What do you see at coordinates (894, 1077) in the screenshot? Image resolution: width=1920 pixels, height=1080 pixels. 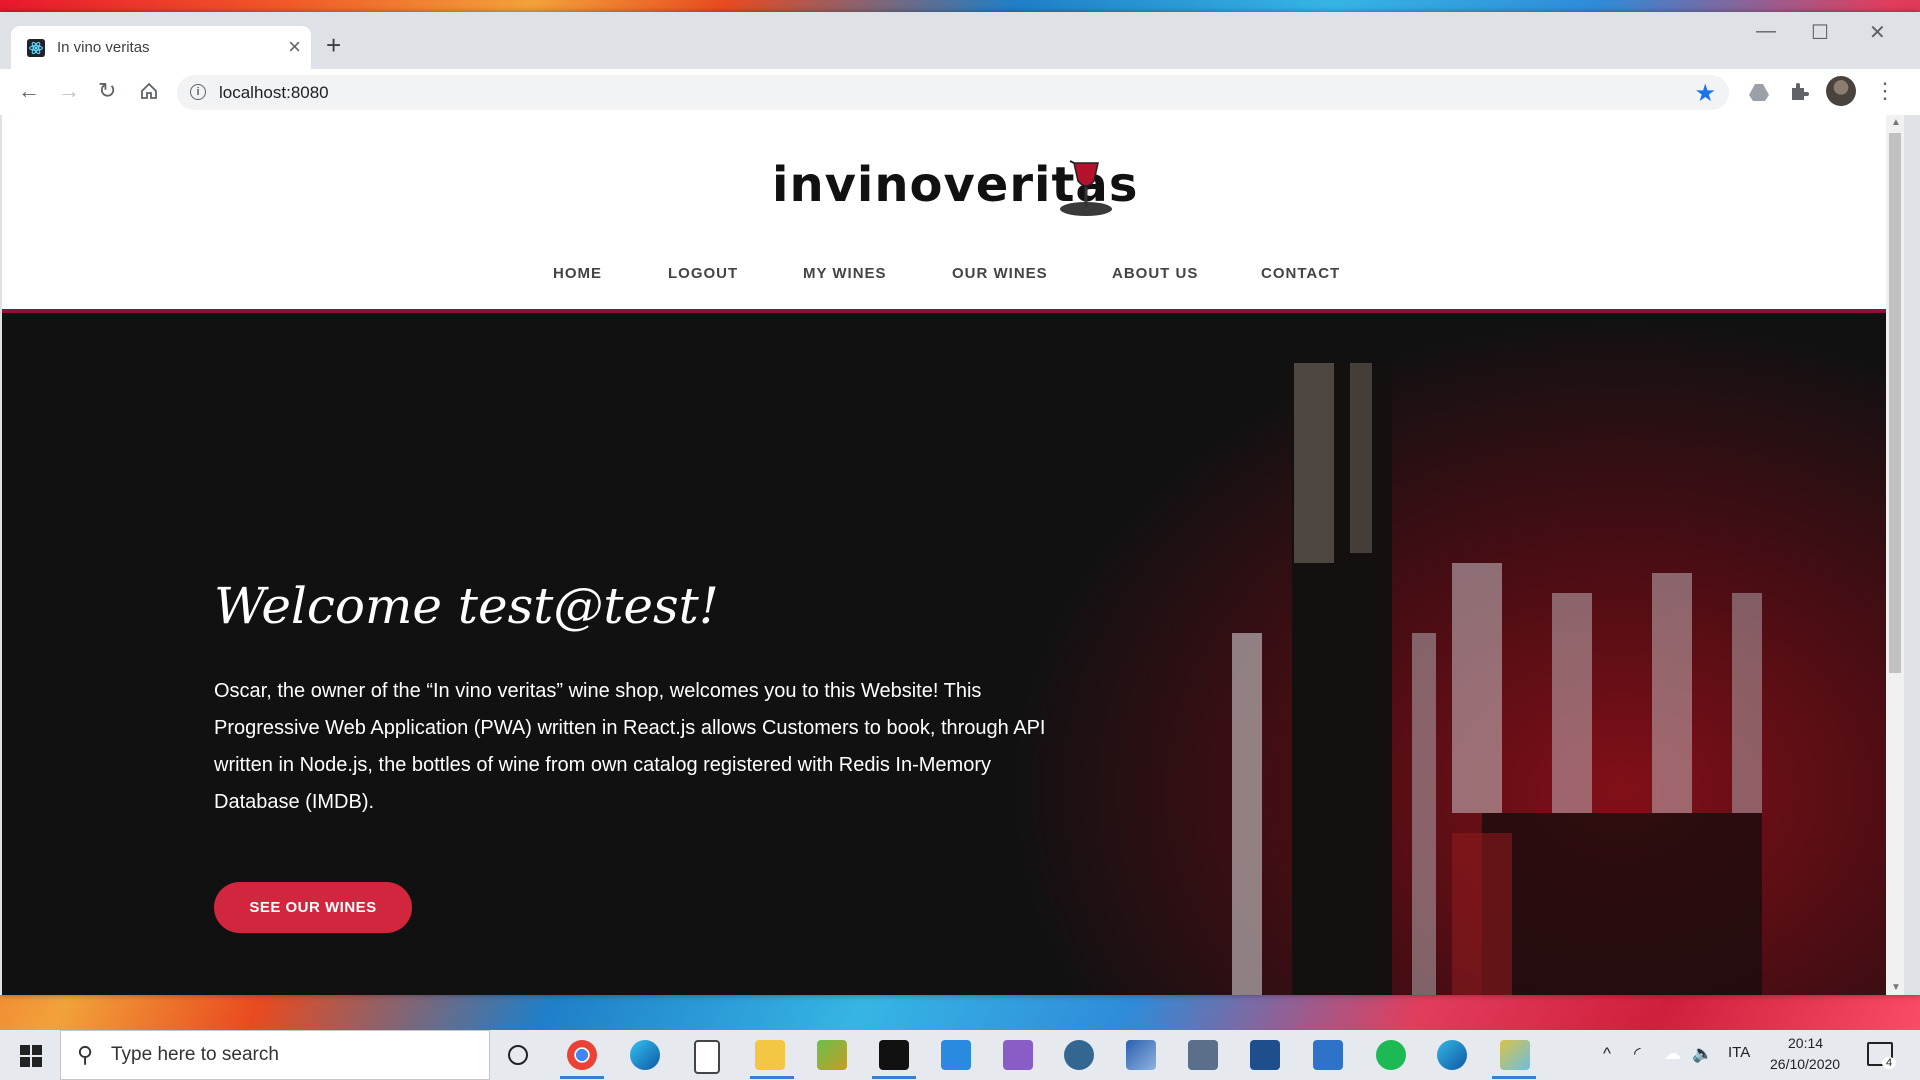 I see `terminal-active-indicator` at bounding box center [894, 1077].